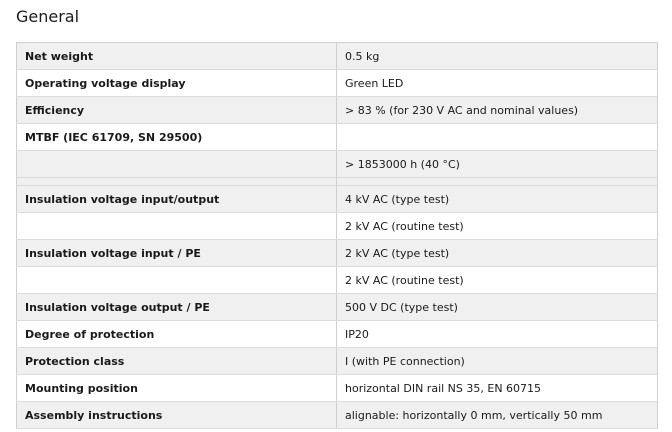 The image size is (672, 432). I want to click on row-label: Operating voltage display, so click(176, 83).